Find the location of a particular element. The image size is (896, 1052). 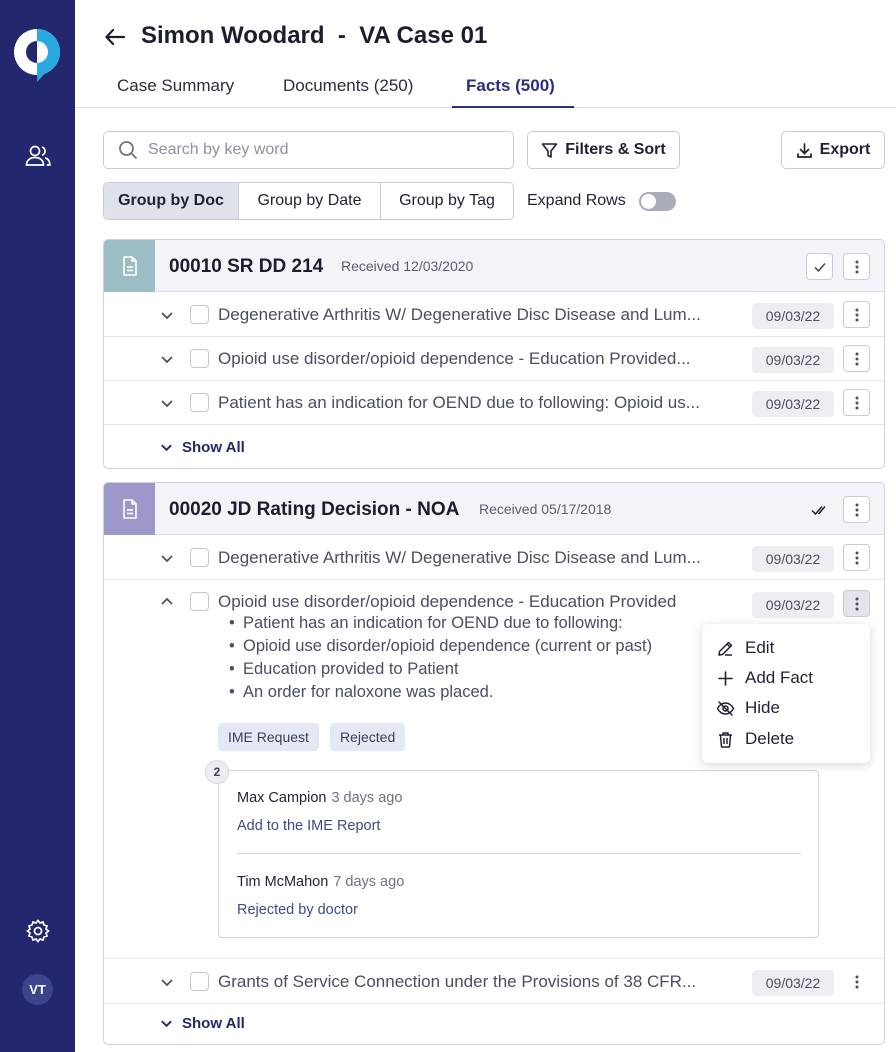

fact-detail-item: An order for naloxone was placed. is located at coordinates (440, 692).